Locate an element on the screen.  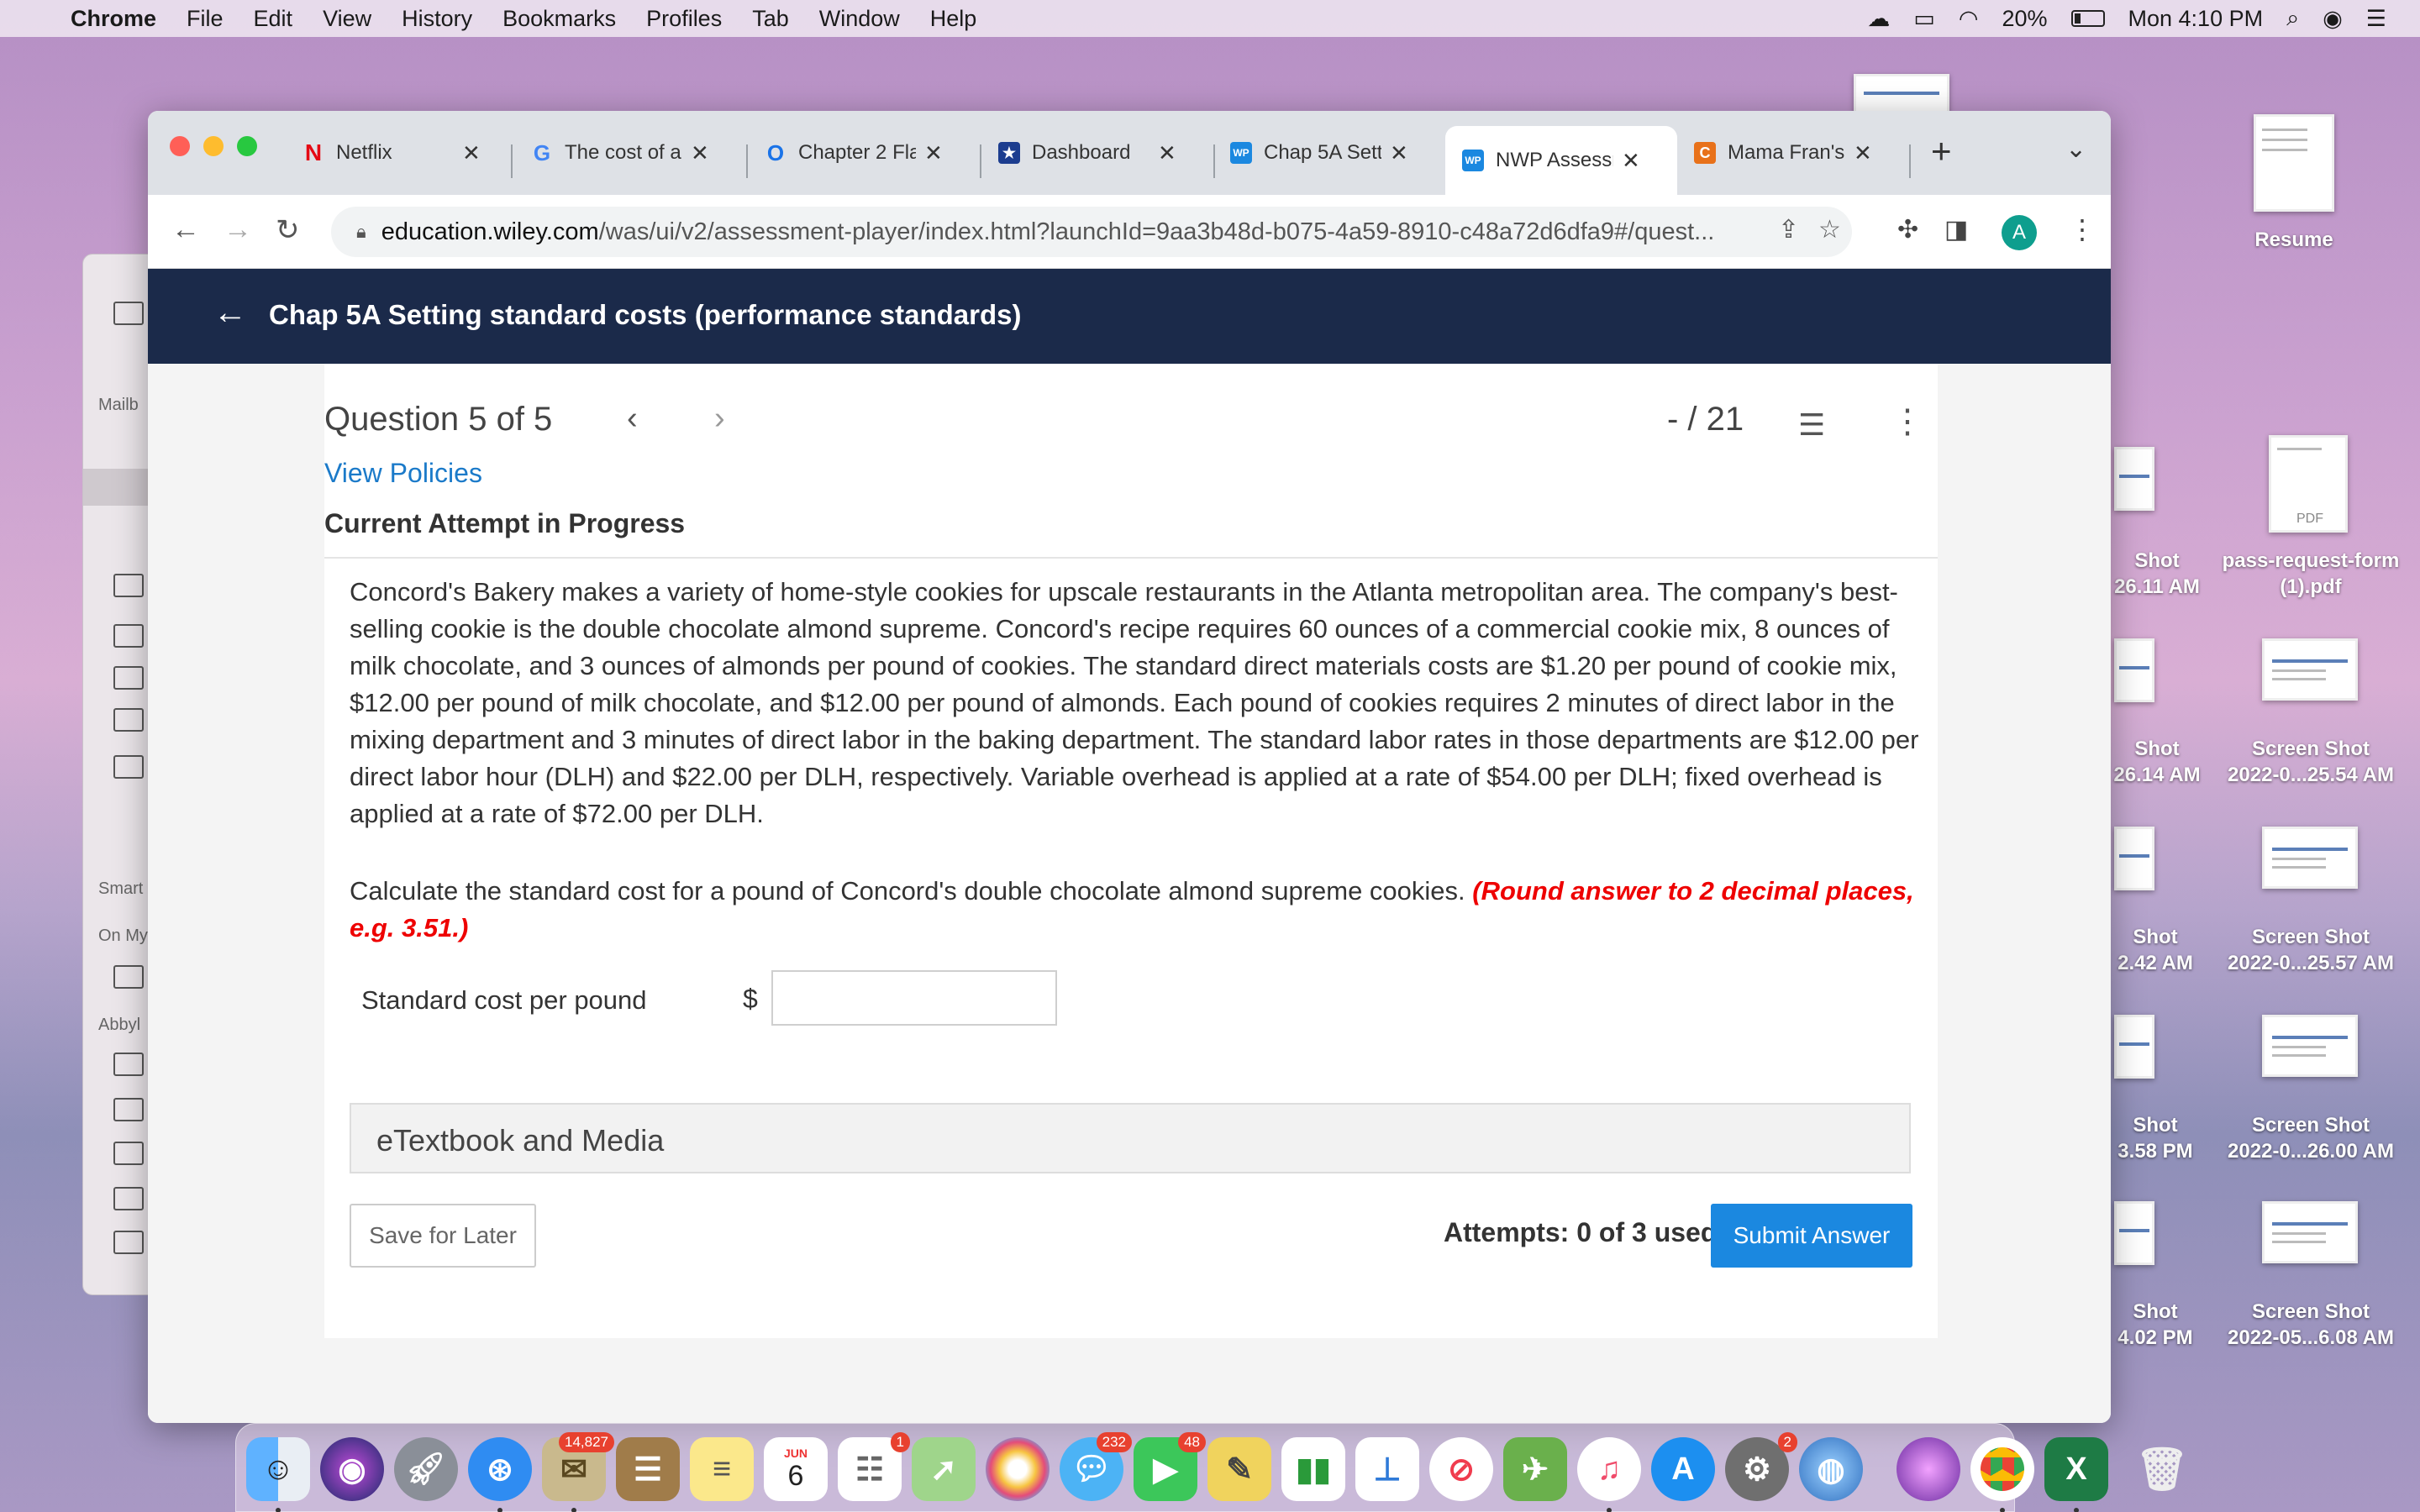
chrome-icon is located at coordinates (2002, 1469).